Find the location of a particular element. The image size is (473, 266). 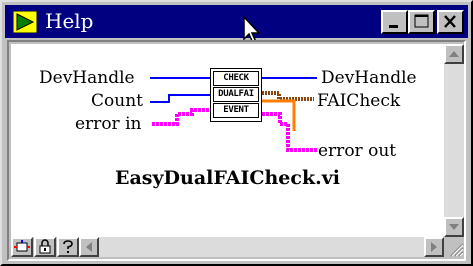

vi-icon-line-2: DUALFAI is located at coordinates (236, 94).